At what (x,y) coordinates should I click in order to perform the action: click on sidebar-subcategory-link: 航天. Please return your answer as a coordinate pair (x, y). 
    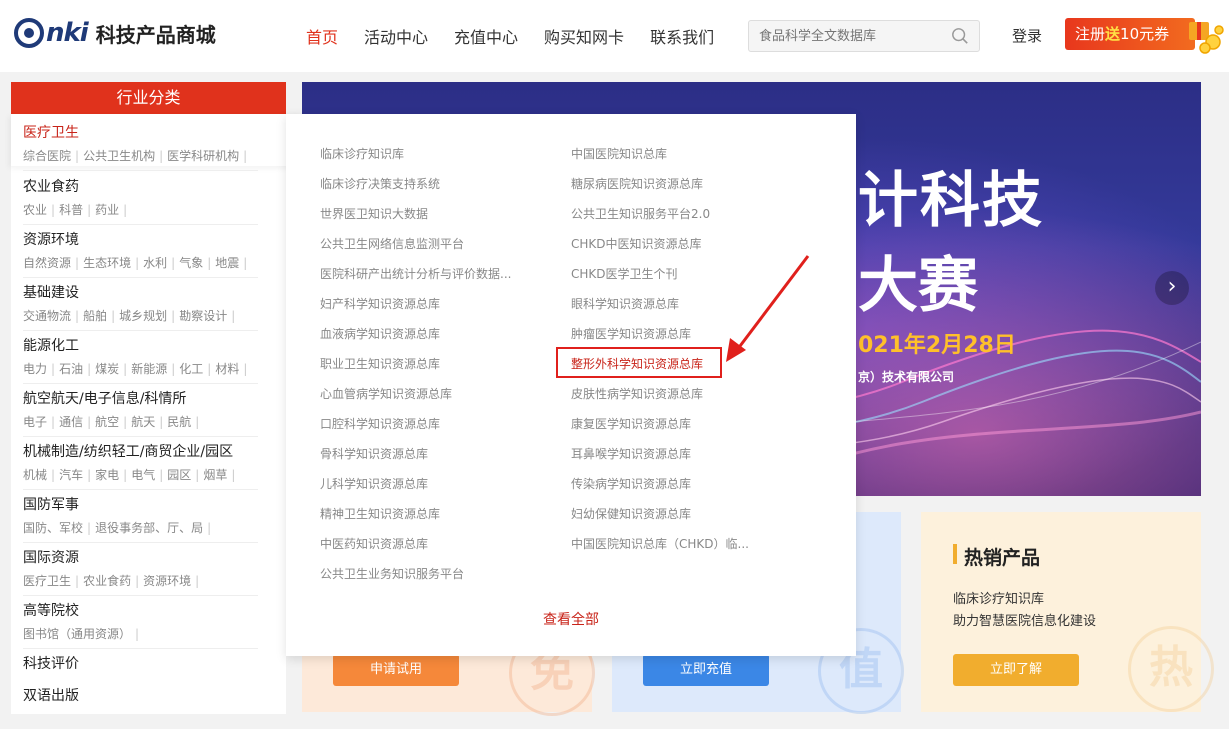
    Looking at the image, I should click on (143, 422).